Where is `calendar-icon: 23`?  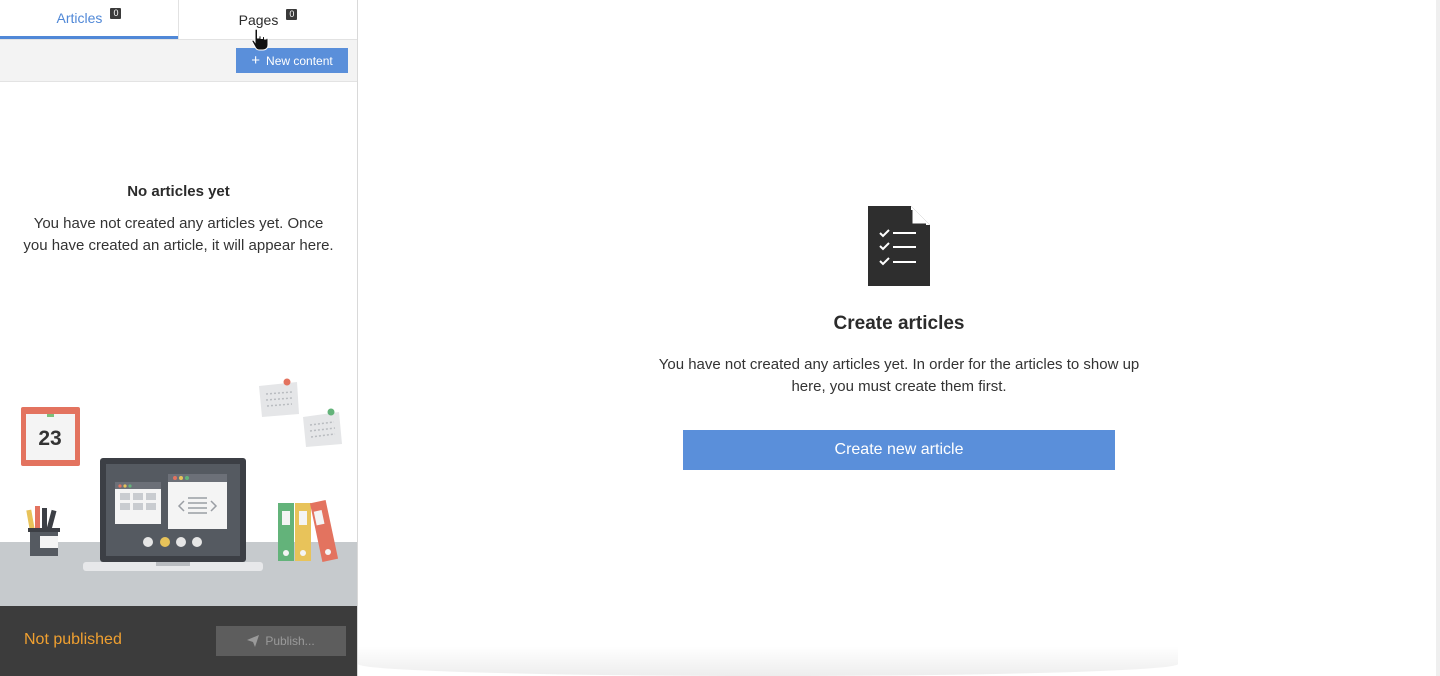 calendar-icon: 23 is located at coordinates (50, 436).